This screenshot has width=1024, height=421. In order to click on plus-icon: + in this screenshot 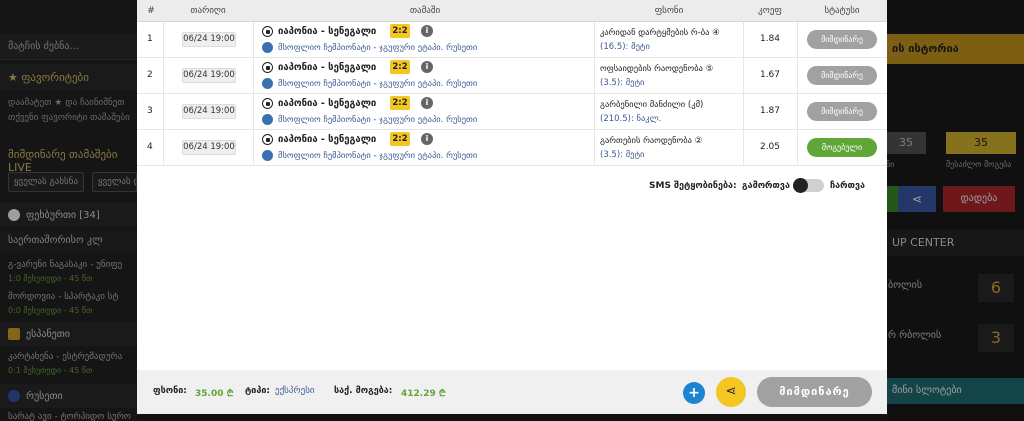, I will do `click(694, 393)`.